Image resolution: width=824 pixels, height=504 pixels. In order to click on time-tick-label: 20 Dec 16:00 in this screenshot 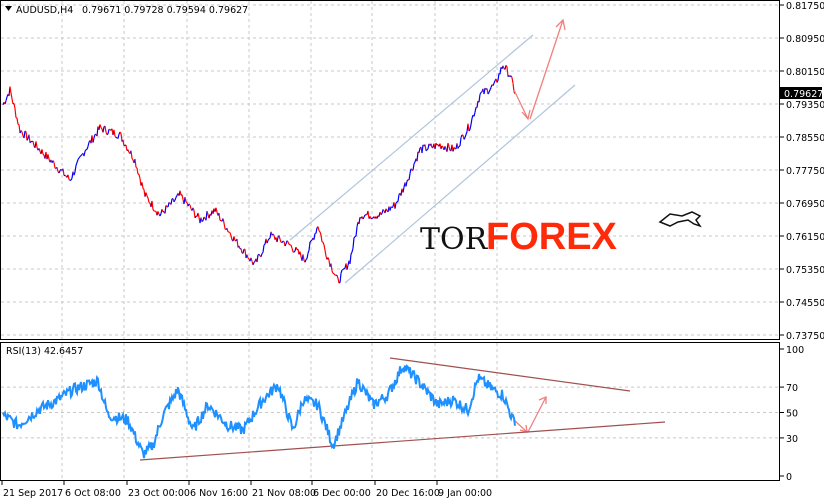, I will do `click(408, 493)`.